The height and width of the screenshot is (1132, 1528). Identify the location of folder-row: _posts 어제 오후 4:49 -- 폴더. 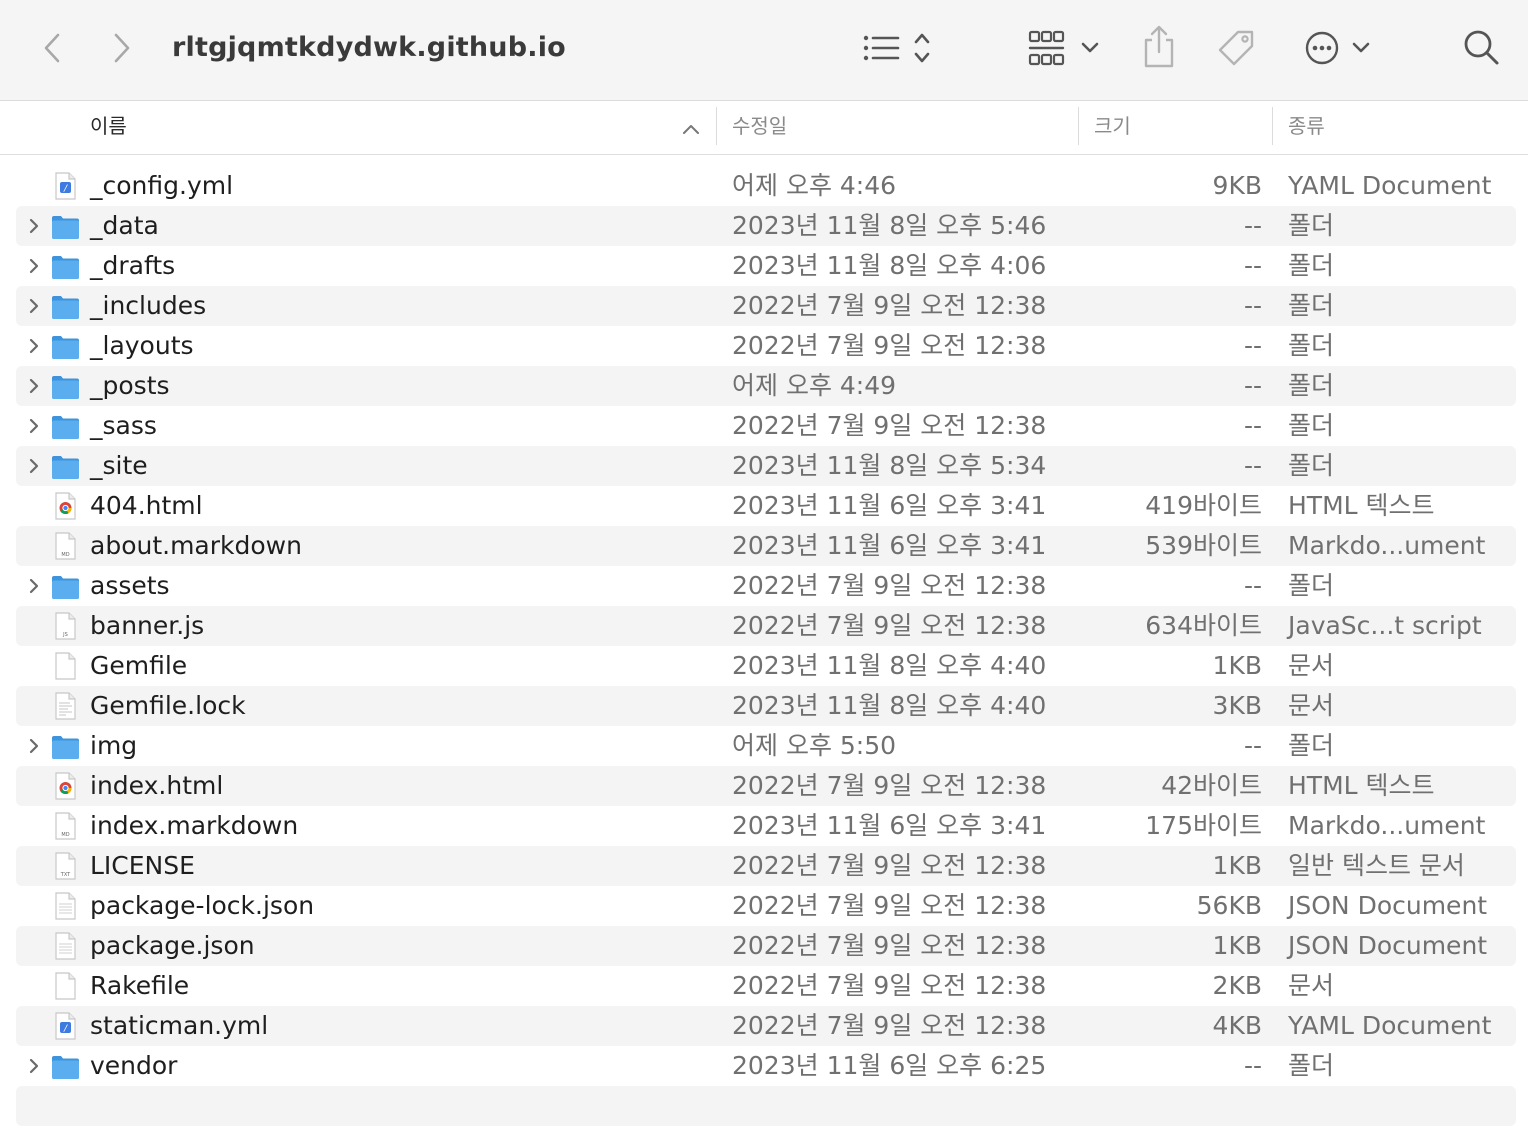
(766, 386).